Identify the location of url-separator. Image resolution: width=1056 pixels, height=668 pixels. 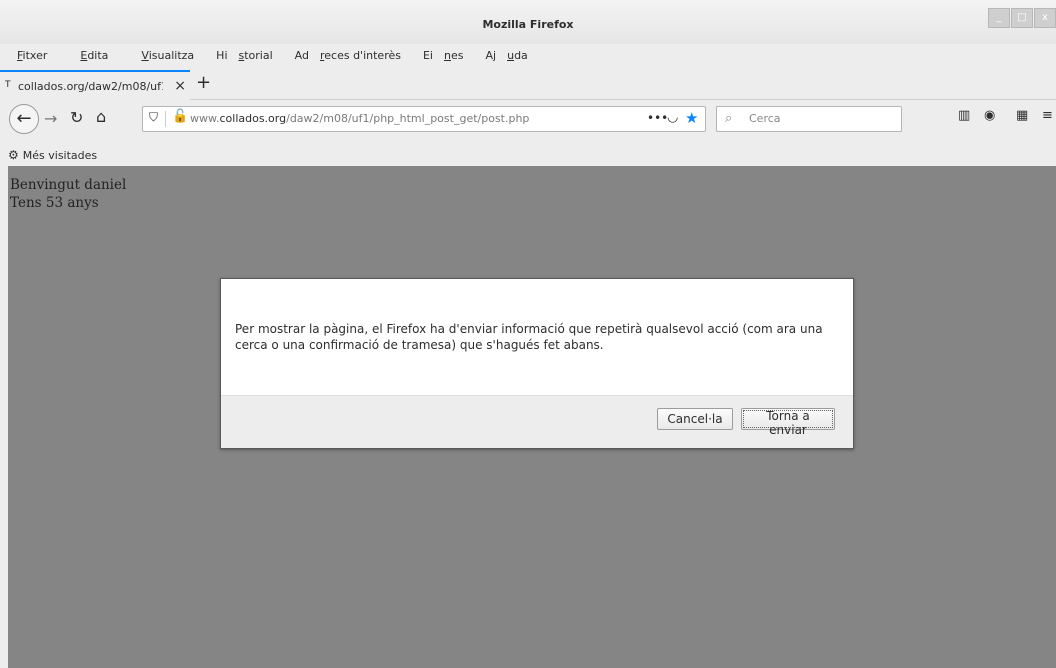
(165, 119).